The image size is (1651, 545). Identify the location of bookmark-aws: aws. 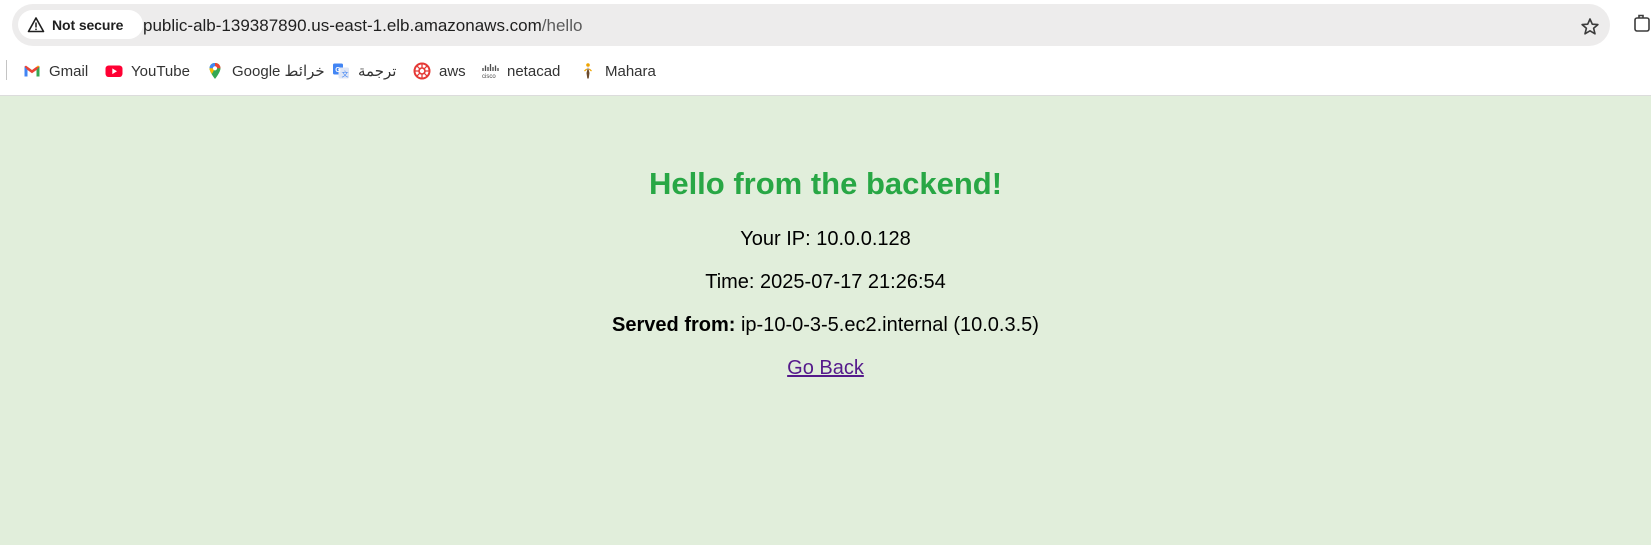
(439, 71).